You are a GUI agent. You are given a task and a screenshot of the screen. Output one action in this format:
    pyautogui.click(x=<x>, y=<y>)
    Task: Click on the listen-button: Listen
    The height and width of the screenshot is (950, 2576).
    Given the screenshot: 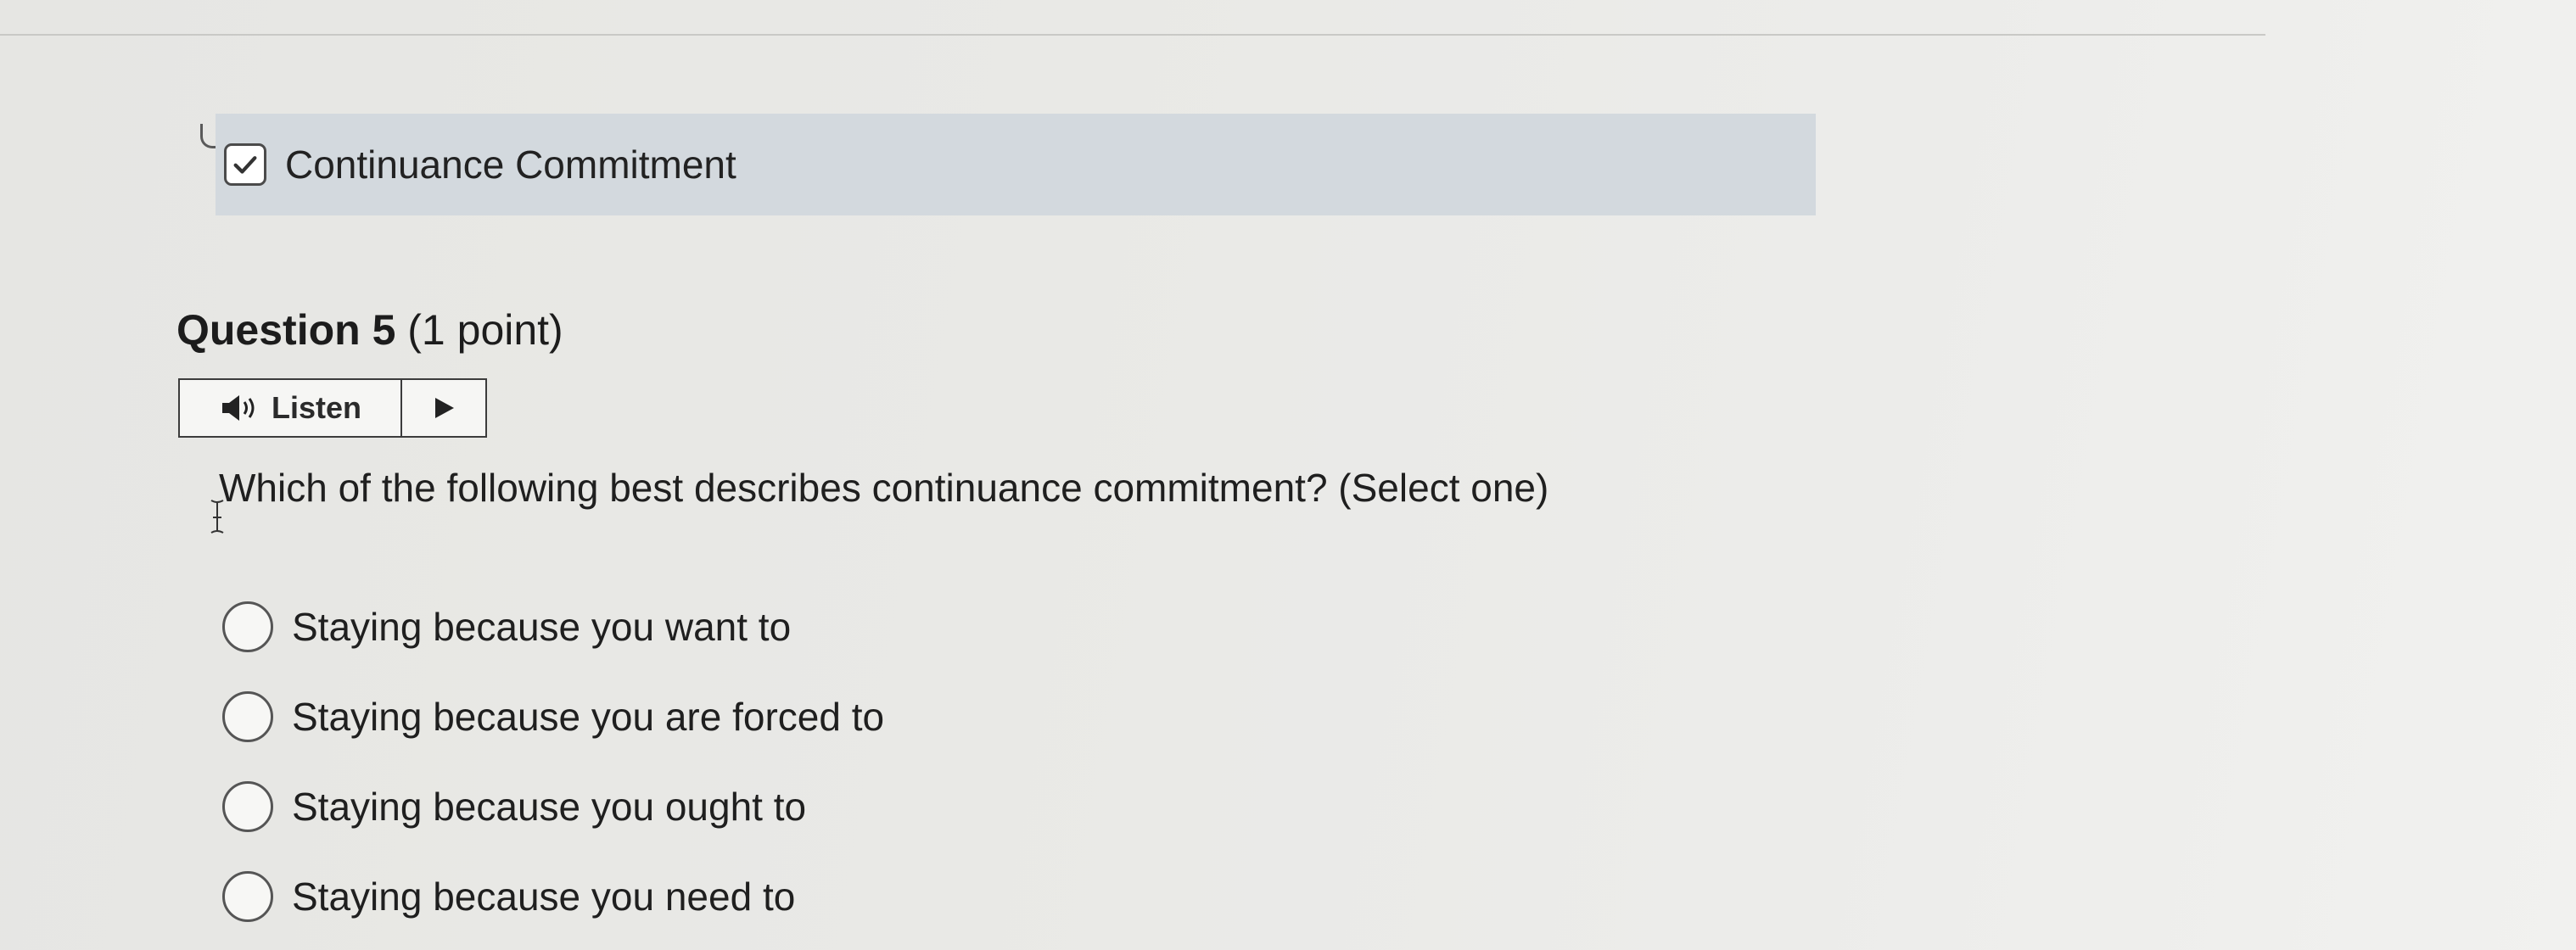 What is the action you would take?
    pyautogui.click(x=291, y=408)
    